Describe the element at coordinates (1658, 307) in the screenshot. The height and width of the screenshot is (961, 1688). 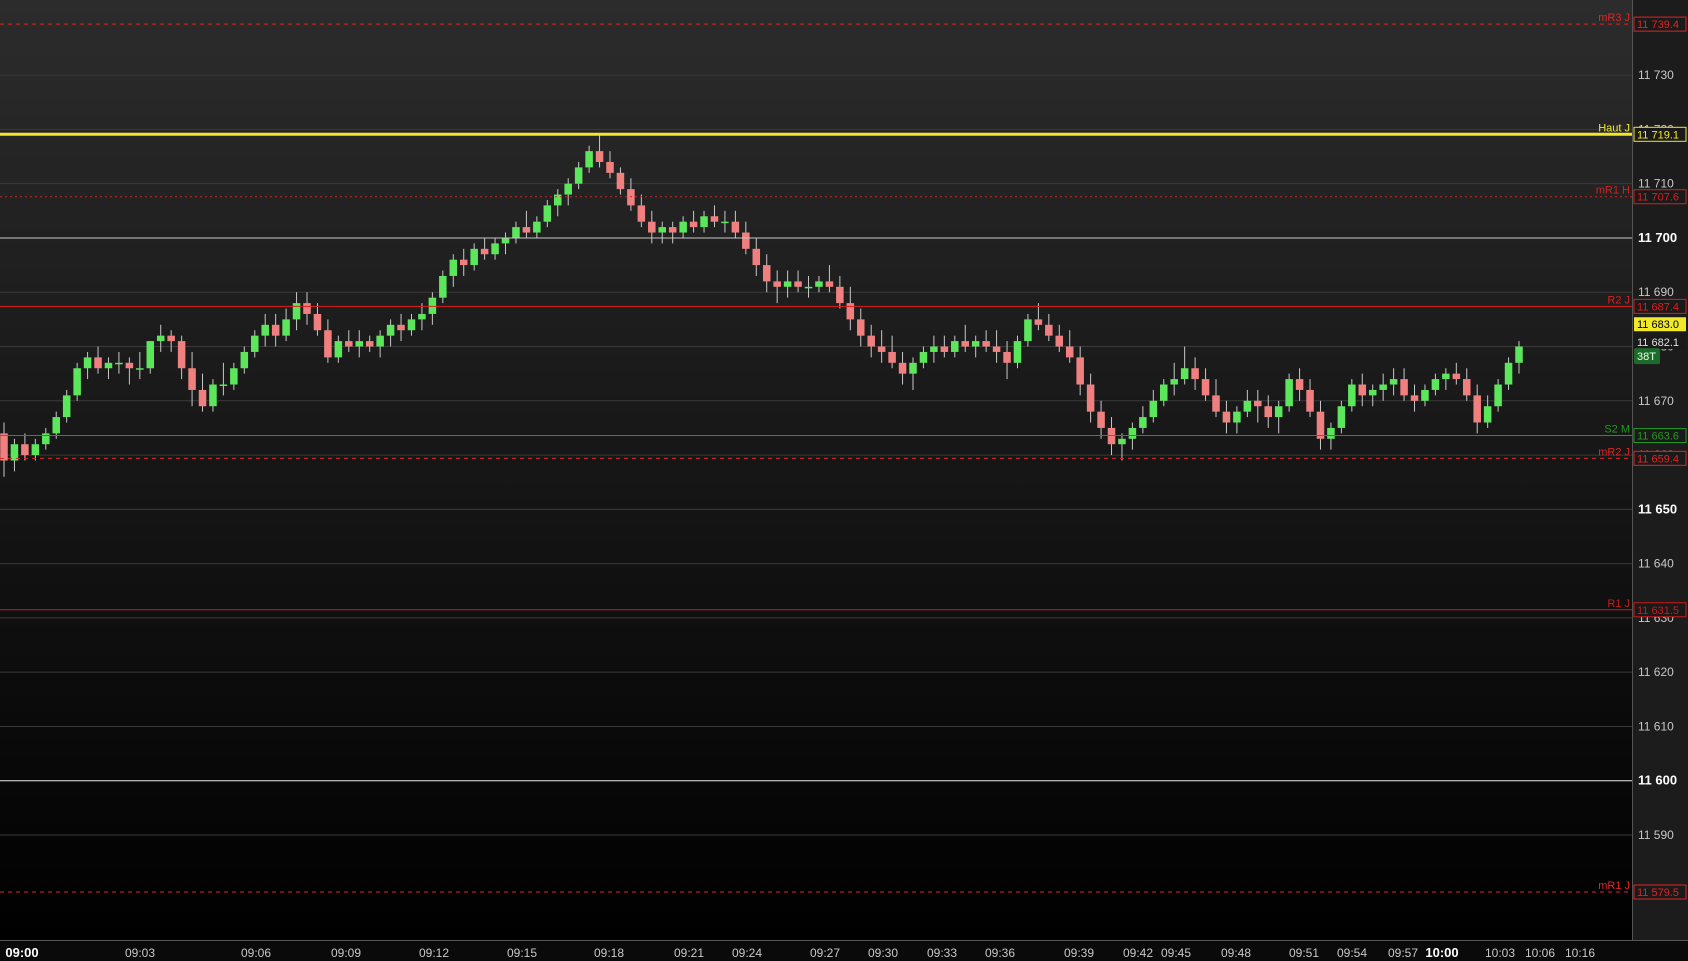
I see `level-price-label: 11 687.4` at that location.